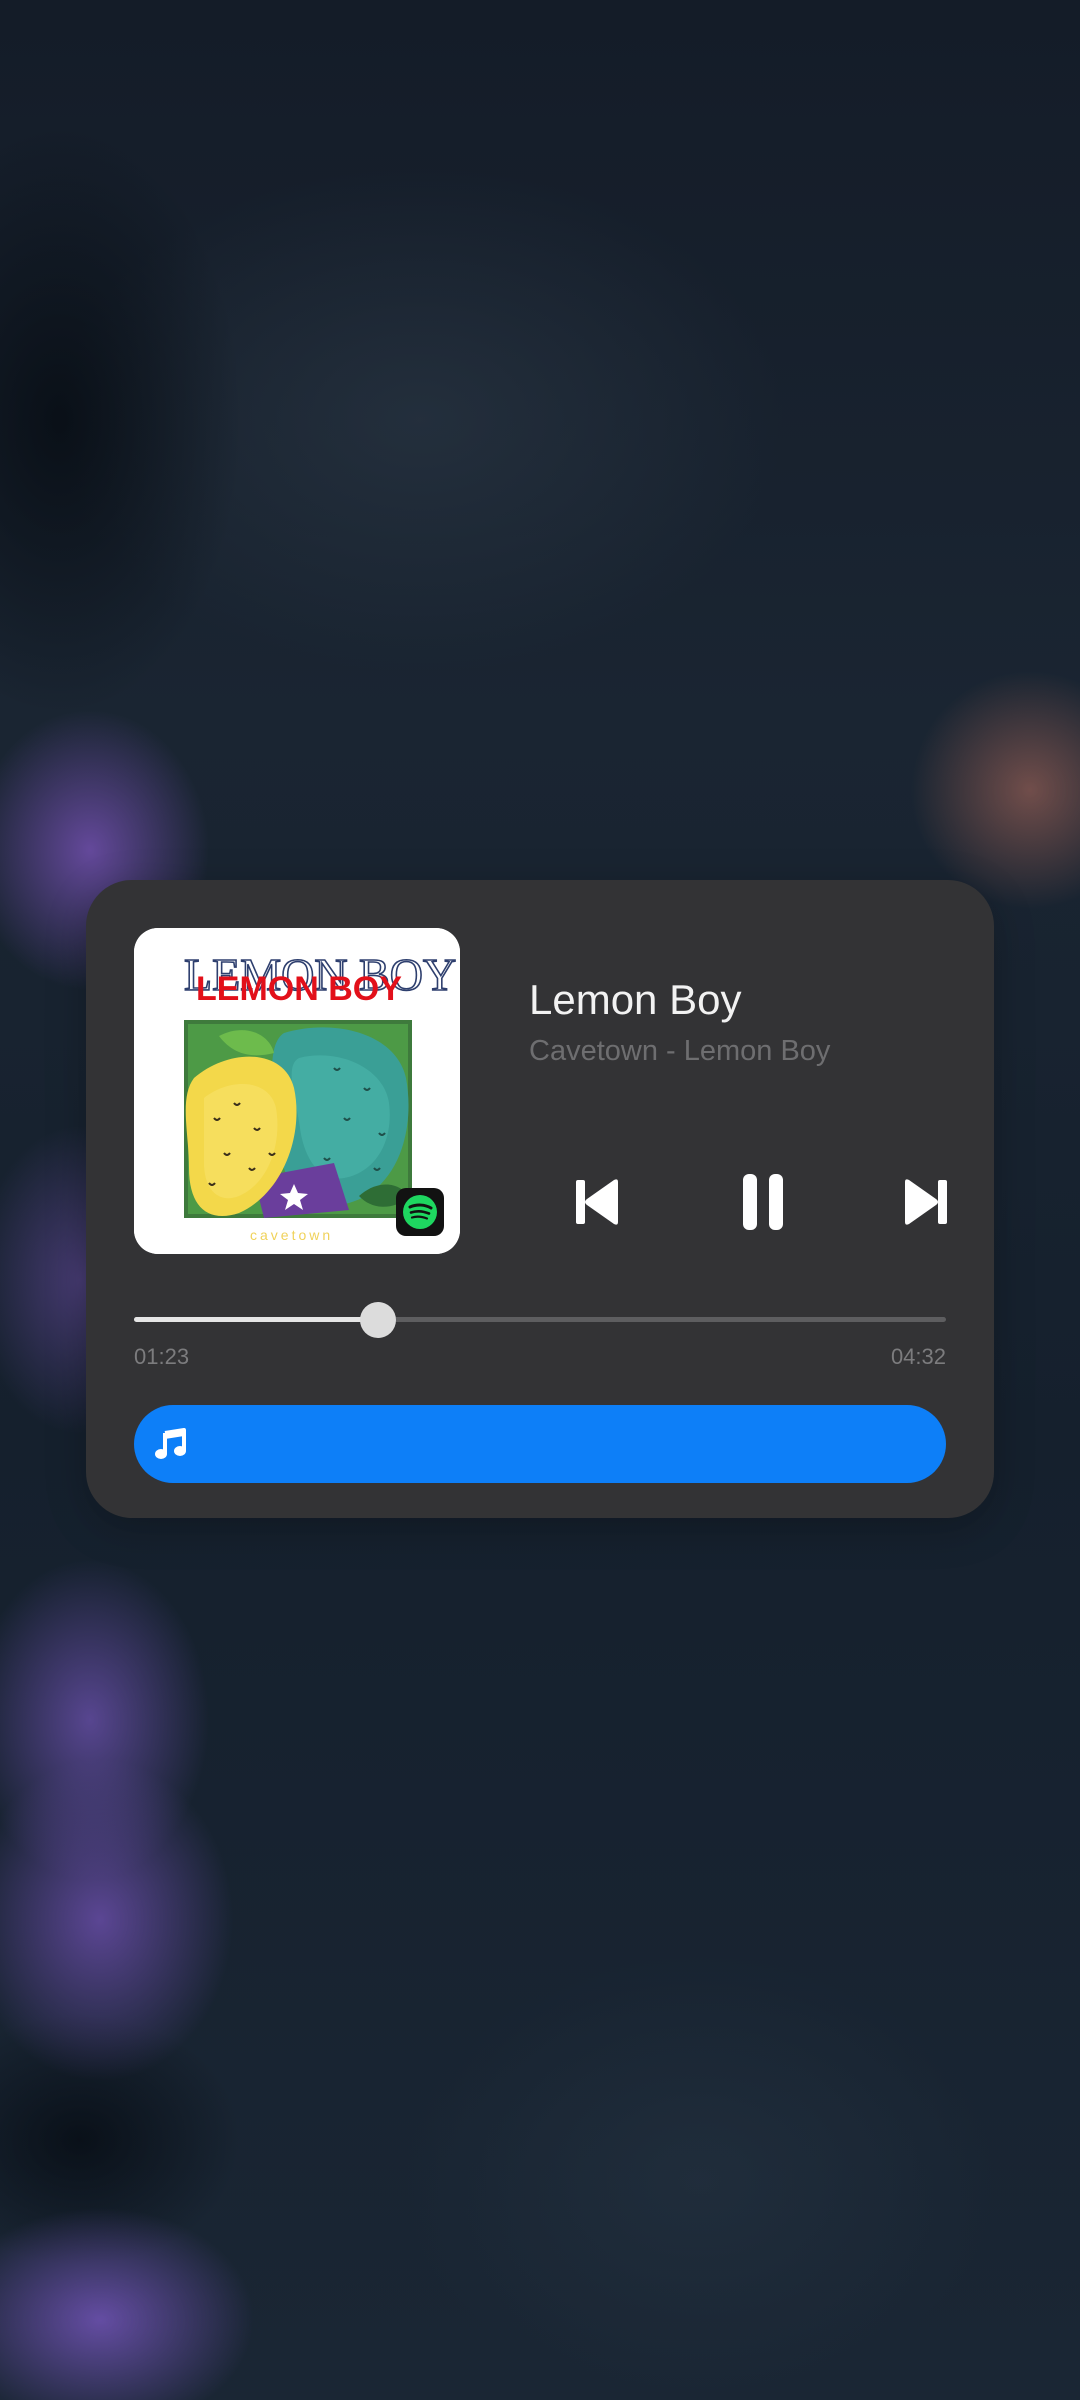 This screenshot has height=2400, width=1080. I want to click on track-artist-album: Cavetown - Lemon Boy, so click(680, 1051).